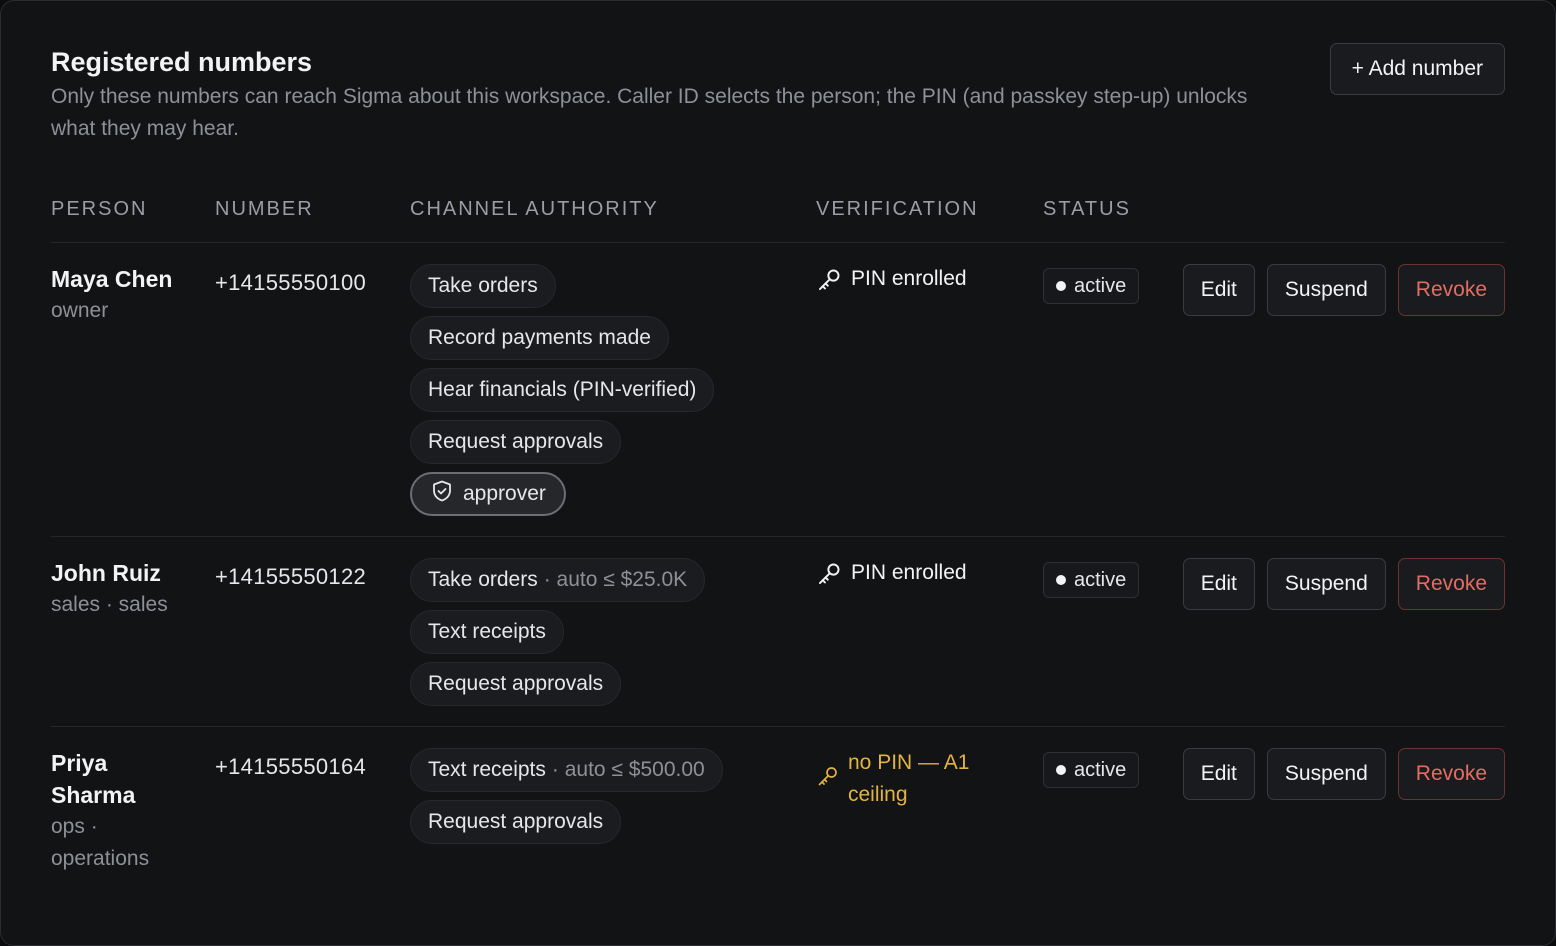  I want to click on shield-check-icon, so click(446, 494).